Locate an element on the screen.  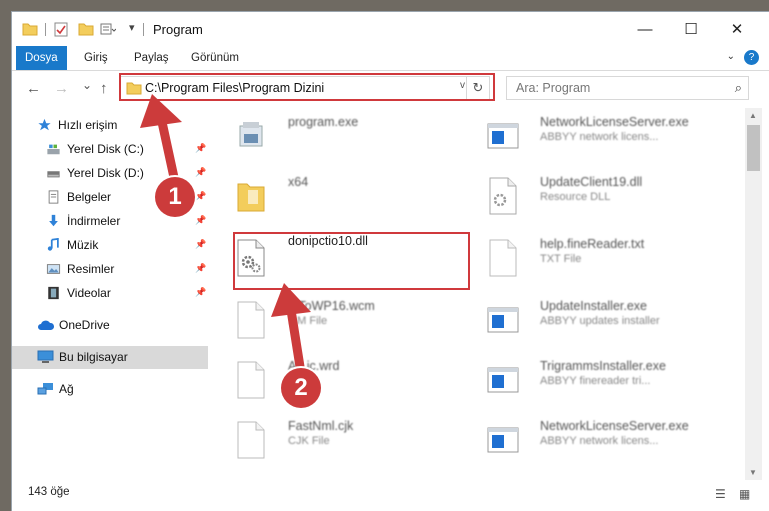
arrow-1-shaft is located at coordinates (168, 152).